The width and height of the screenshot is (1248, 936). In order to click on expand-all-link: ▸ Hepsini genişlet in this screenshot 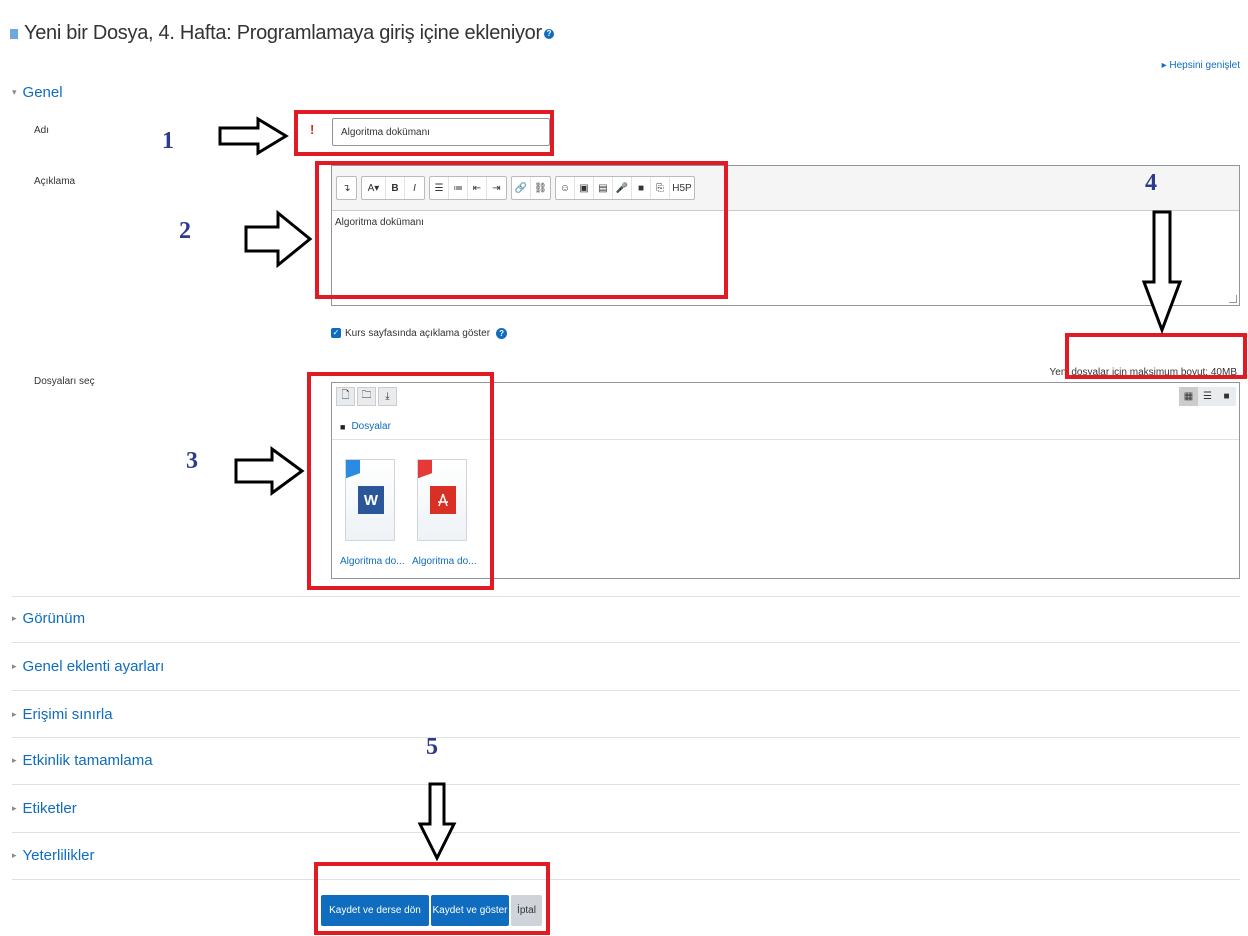, I will do `click(1201, 65)`.